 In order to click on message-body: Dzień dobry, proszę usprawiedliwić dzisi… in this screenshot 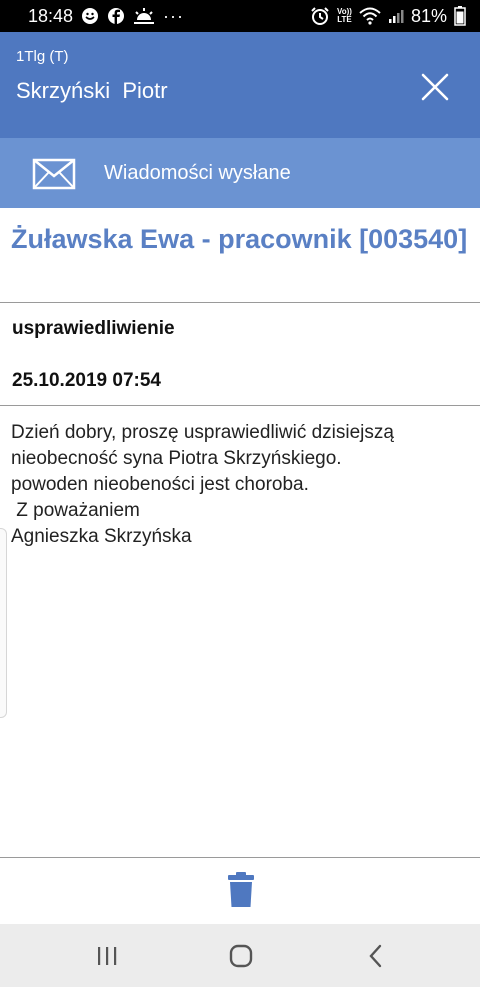, I will do `click(241, 485)`.